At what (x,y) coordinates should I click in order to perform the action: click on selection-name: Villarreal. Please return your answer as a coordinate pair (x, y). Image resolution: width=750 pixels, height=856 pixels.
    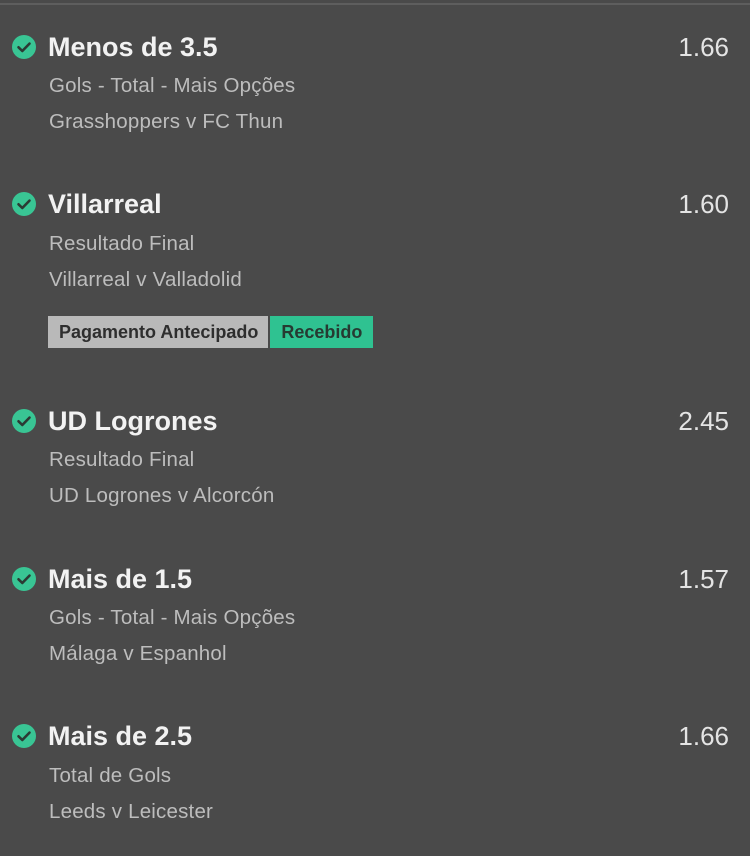
    Looking at the image, I should click on (105, 204).